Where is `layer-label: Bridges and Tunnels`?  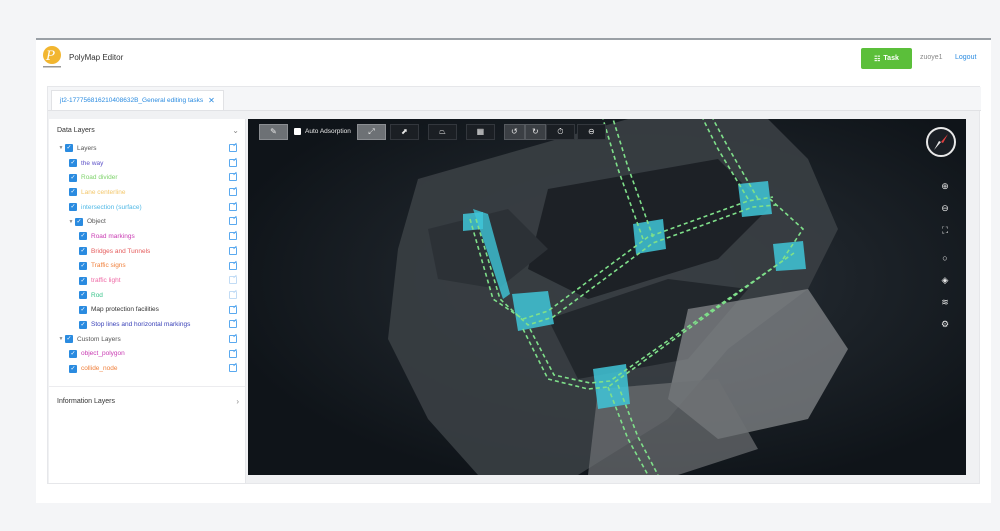
layer-label: Bridges and Tunnels is located at coordinates (121, 251).